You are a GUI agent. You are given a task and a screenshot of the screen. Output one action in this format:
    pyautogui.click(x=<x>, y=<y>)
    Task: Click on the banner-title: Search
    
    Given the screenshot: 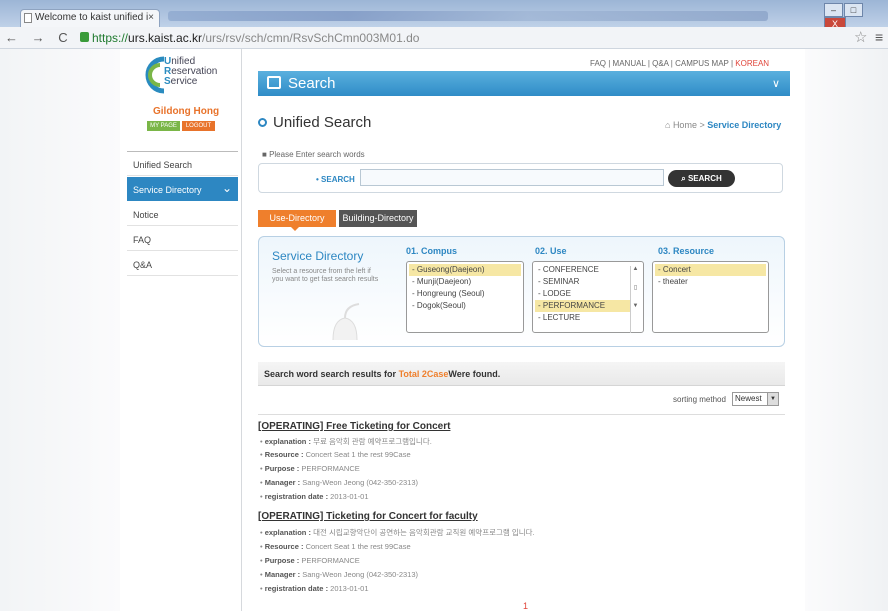 What is the action you would take?
    pyautogui.click(x=312, y=83)
    